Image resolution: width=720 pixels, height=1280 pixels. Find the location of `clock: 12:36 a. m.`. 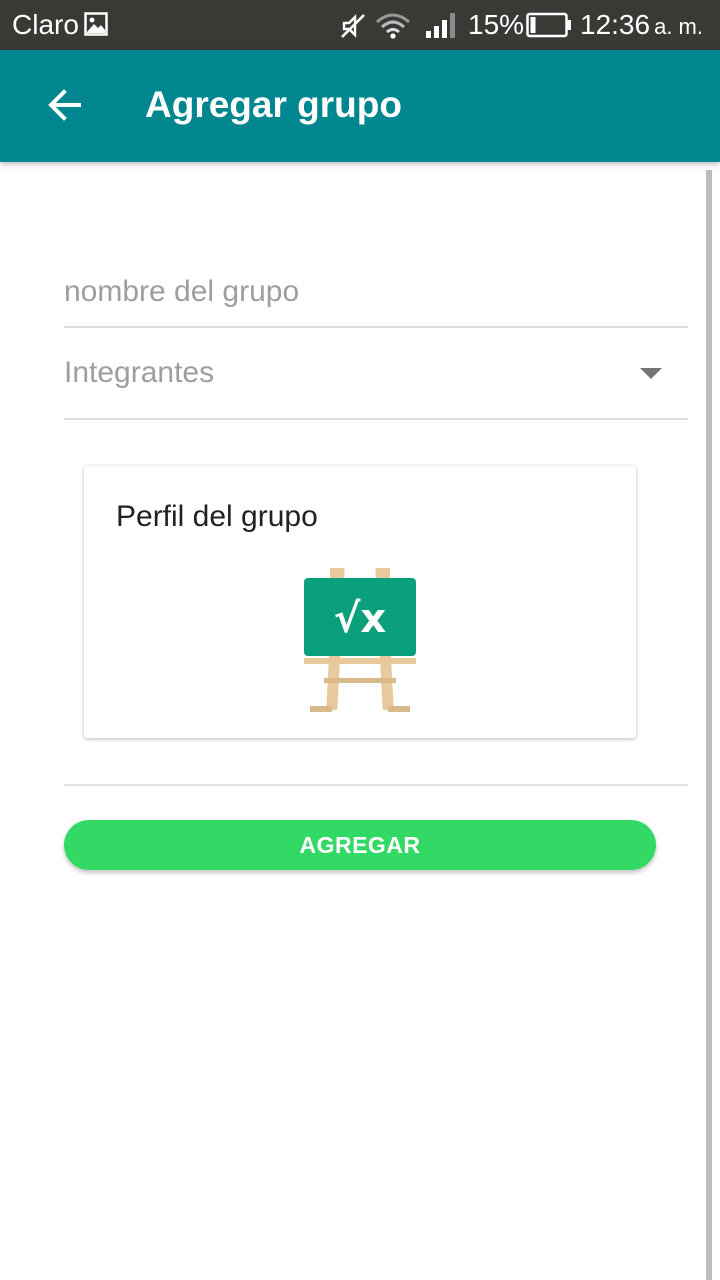

clock: 12:36 a. m. is located at coordinates (641, 25).